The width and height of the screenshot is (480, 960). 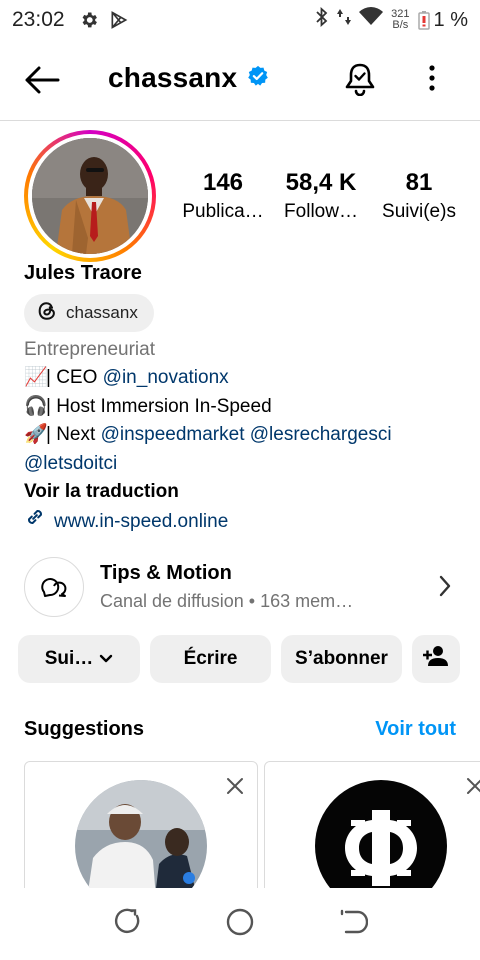 I want to click on stat-following: 81 Suivi(e)s, so click(x=419, y=197).